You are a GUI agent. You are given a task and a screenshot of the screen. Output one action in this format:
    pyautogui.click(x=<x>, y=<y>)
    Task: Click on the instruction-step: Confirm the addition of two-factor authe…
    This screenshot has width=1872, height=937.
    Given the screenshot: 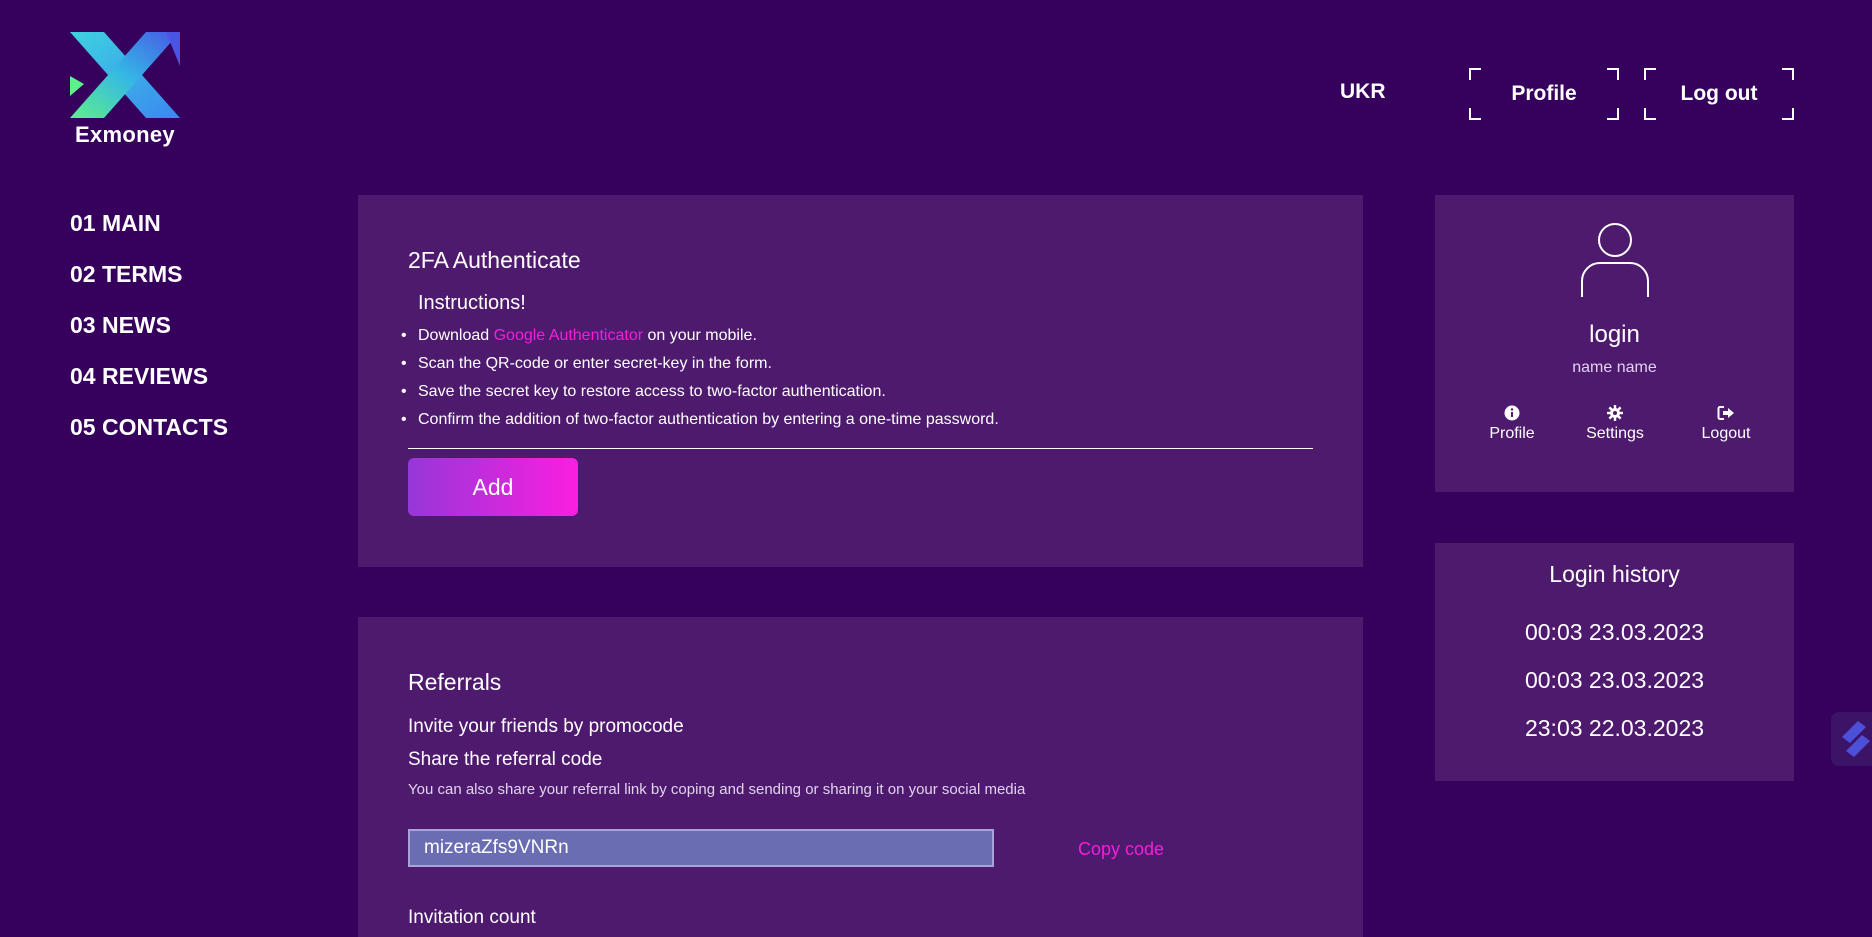 What is the action you would take?
    pyautogui.click(x=700, y=425)
    